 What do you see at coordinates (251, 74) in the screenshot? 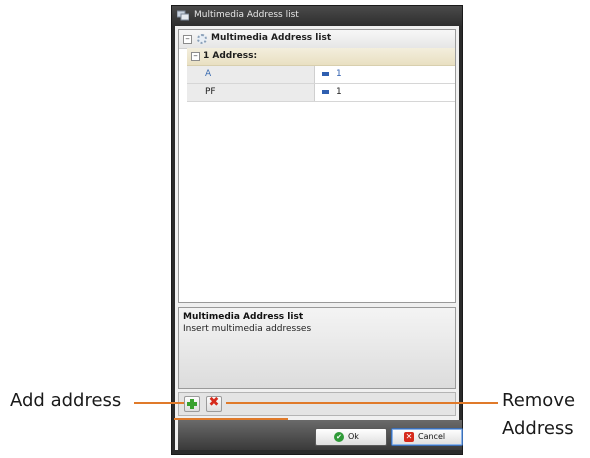
I see `property-name-cell: A` at bounding box center [251, 74].